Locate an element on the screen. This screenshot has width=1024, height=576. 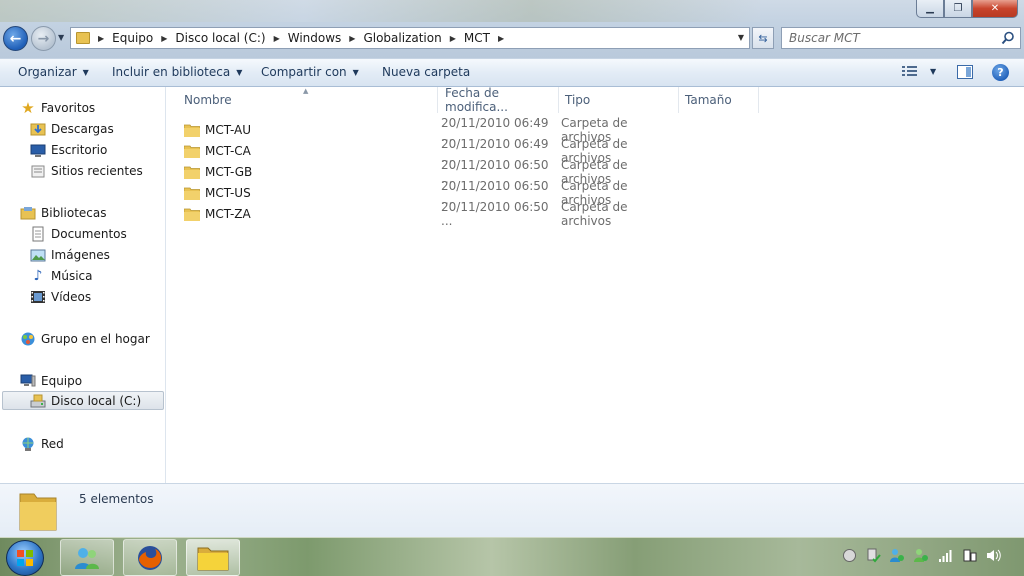
maximize-button: ❐ is located at coordinates (958, 9).